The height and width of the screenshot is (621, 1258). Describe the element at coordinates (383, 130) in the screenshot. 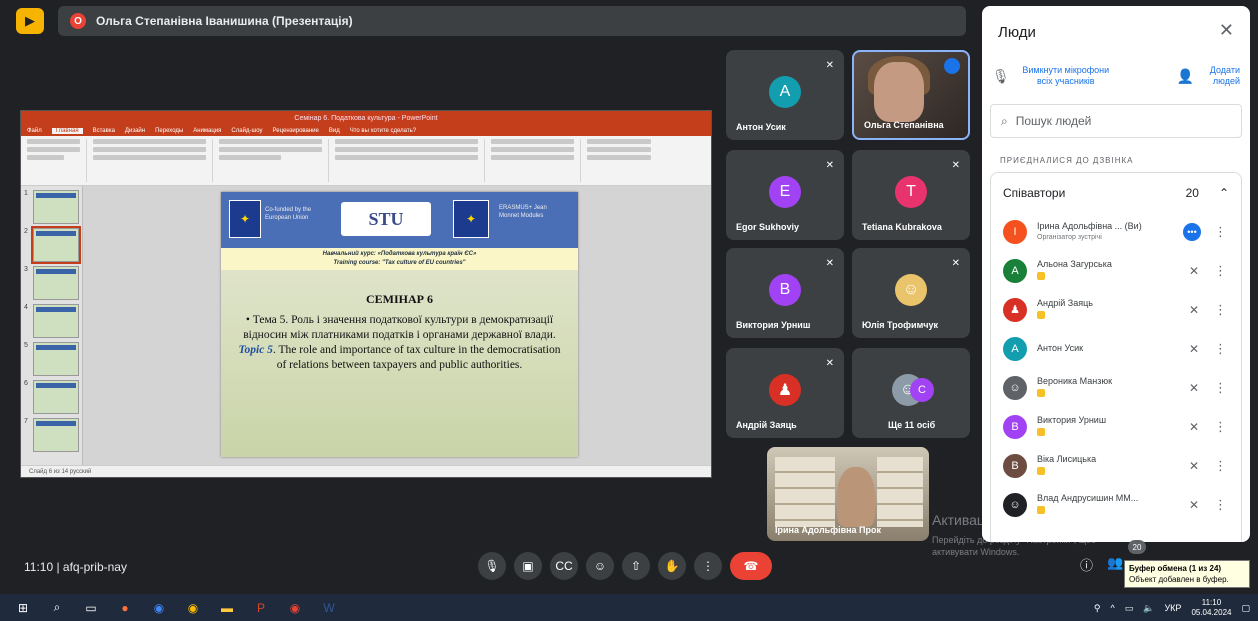

I see `ppt-tab: Что вы хотите сделать?` at that location.